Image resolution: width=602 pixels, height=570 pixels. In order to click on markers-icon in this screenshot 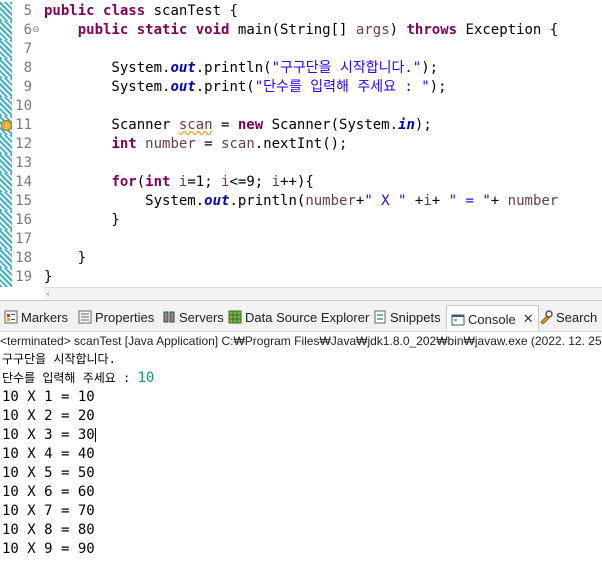, I will do `click(11, 317)`.